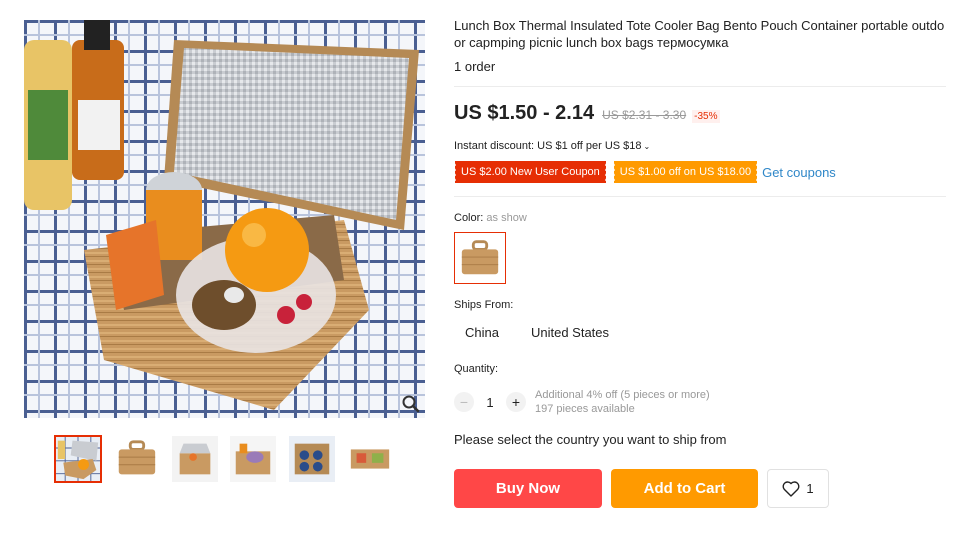 The image size is (977, 540). I want to click on add-to-cart-button: Add to Cart, so click(684, 488).